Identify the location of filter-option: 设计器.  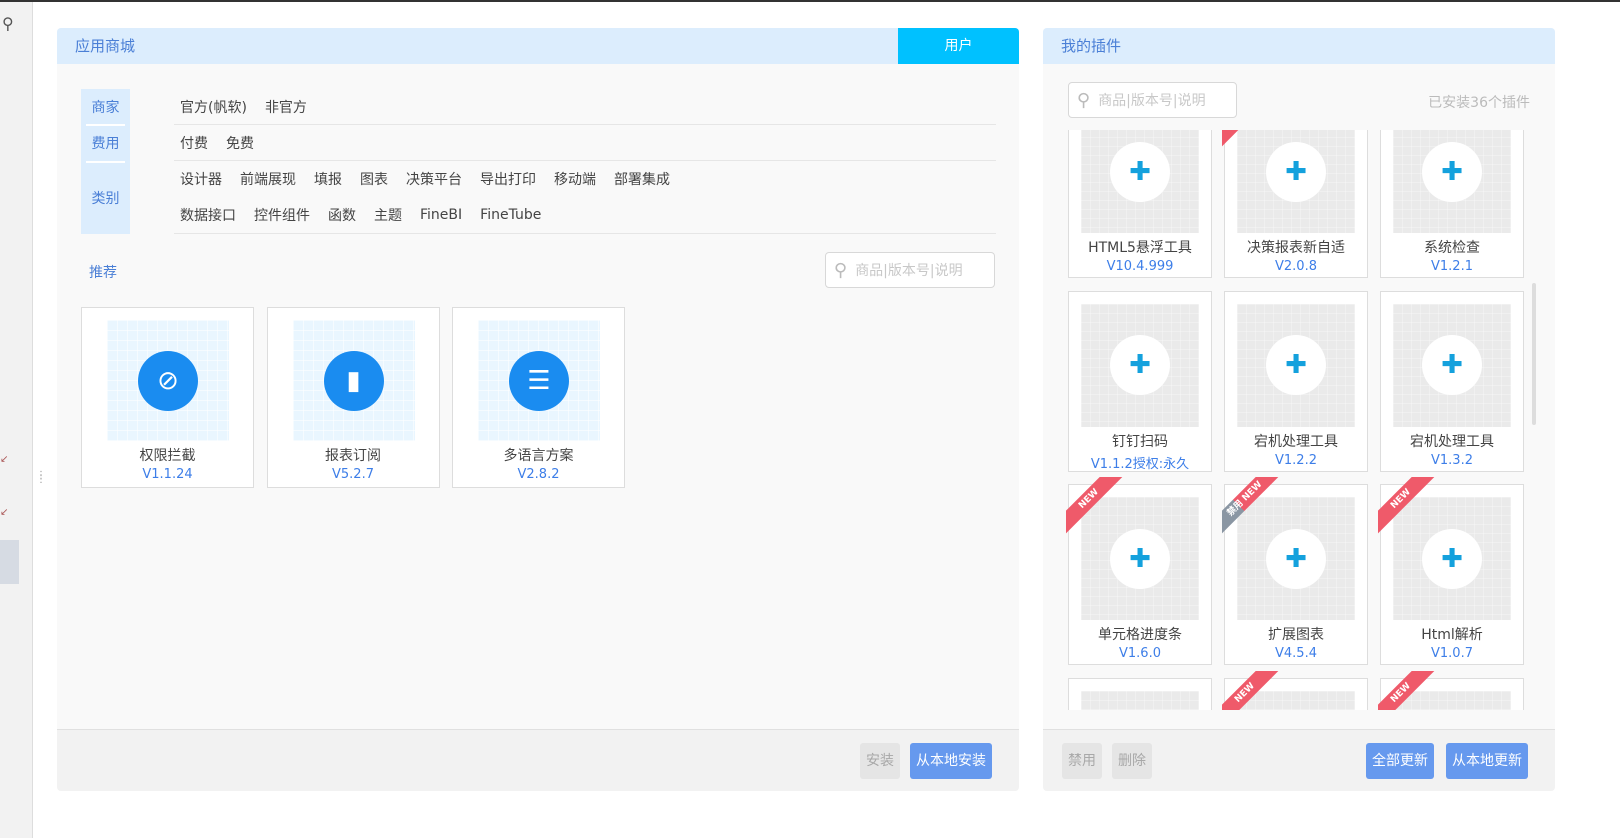
(201, 179).